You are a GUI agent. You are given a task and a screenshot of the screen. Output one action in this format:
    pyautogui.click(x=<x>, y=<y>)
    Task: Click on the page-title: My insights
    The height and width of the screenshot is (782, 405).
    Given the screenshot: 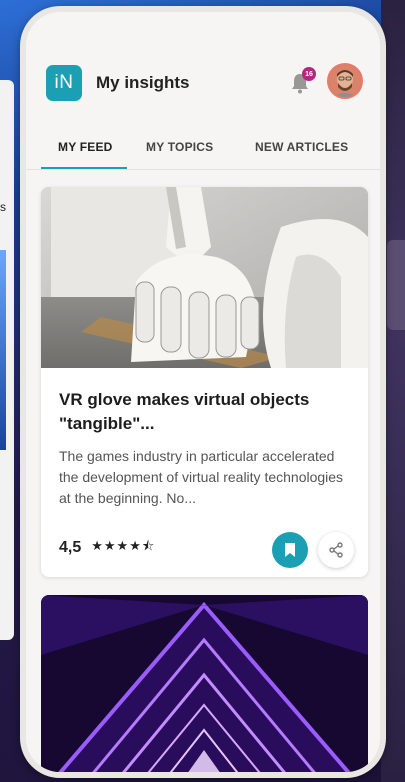 What is the action you would take?
    pyautogui.click(x=143, y=82)
    